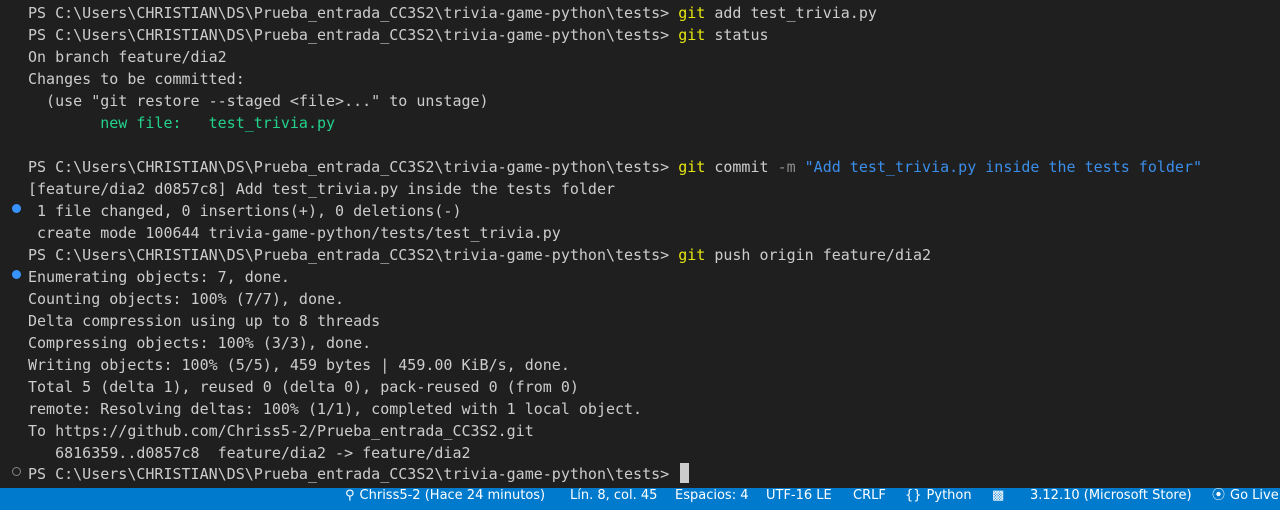 The width and height of the screenshot is (1280, 510). Describe the element at coordinates (127, 57) in the screenshot. I see `status-branch: On branch feature/dia2` at that location.